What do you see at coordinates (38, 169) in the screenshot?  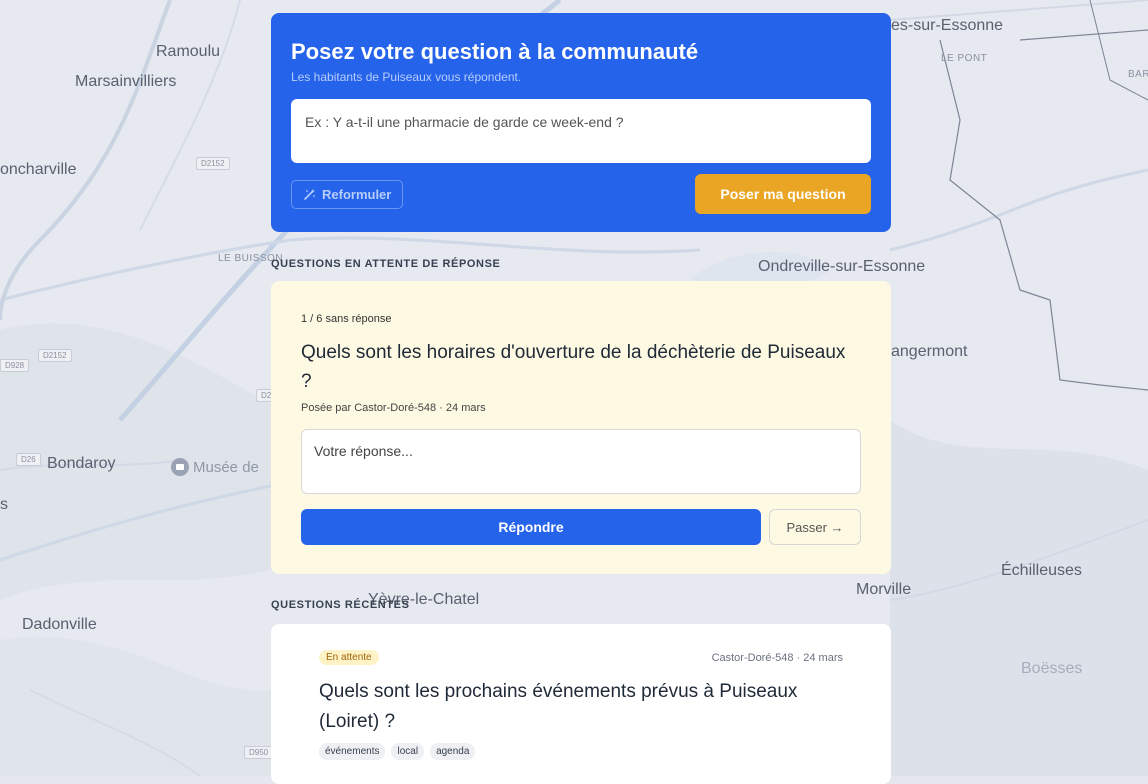 I see `map-place-oncharville: oncharville` at bounding box center [38, 169].